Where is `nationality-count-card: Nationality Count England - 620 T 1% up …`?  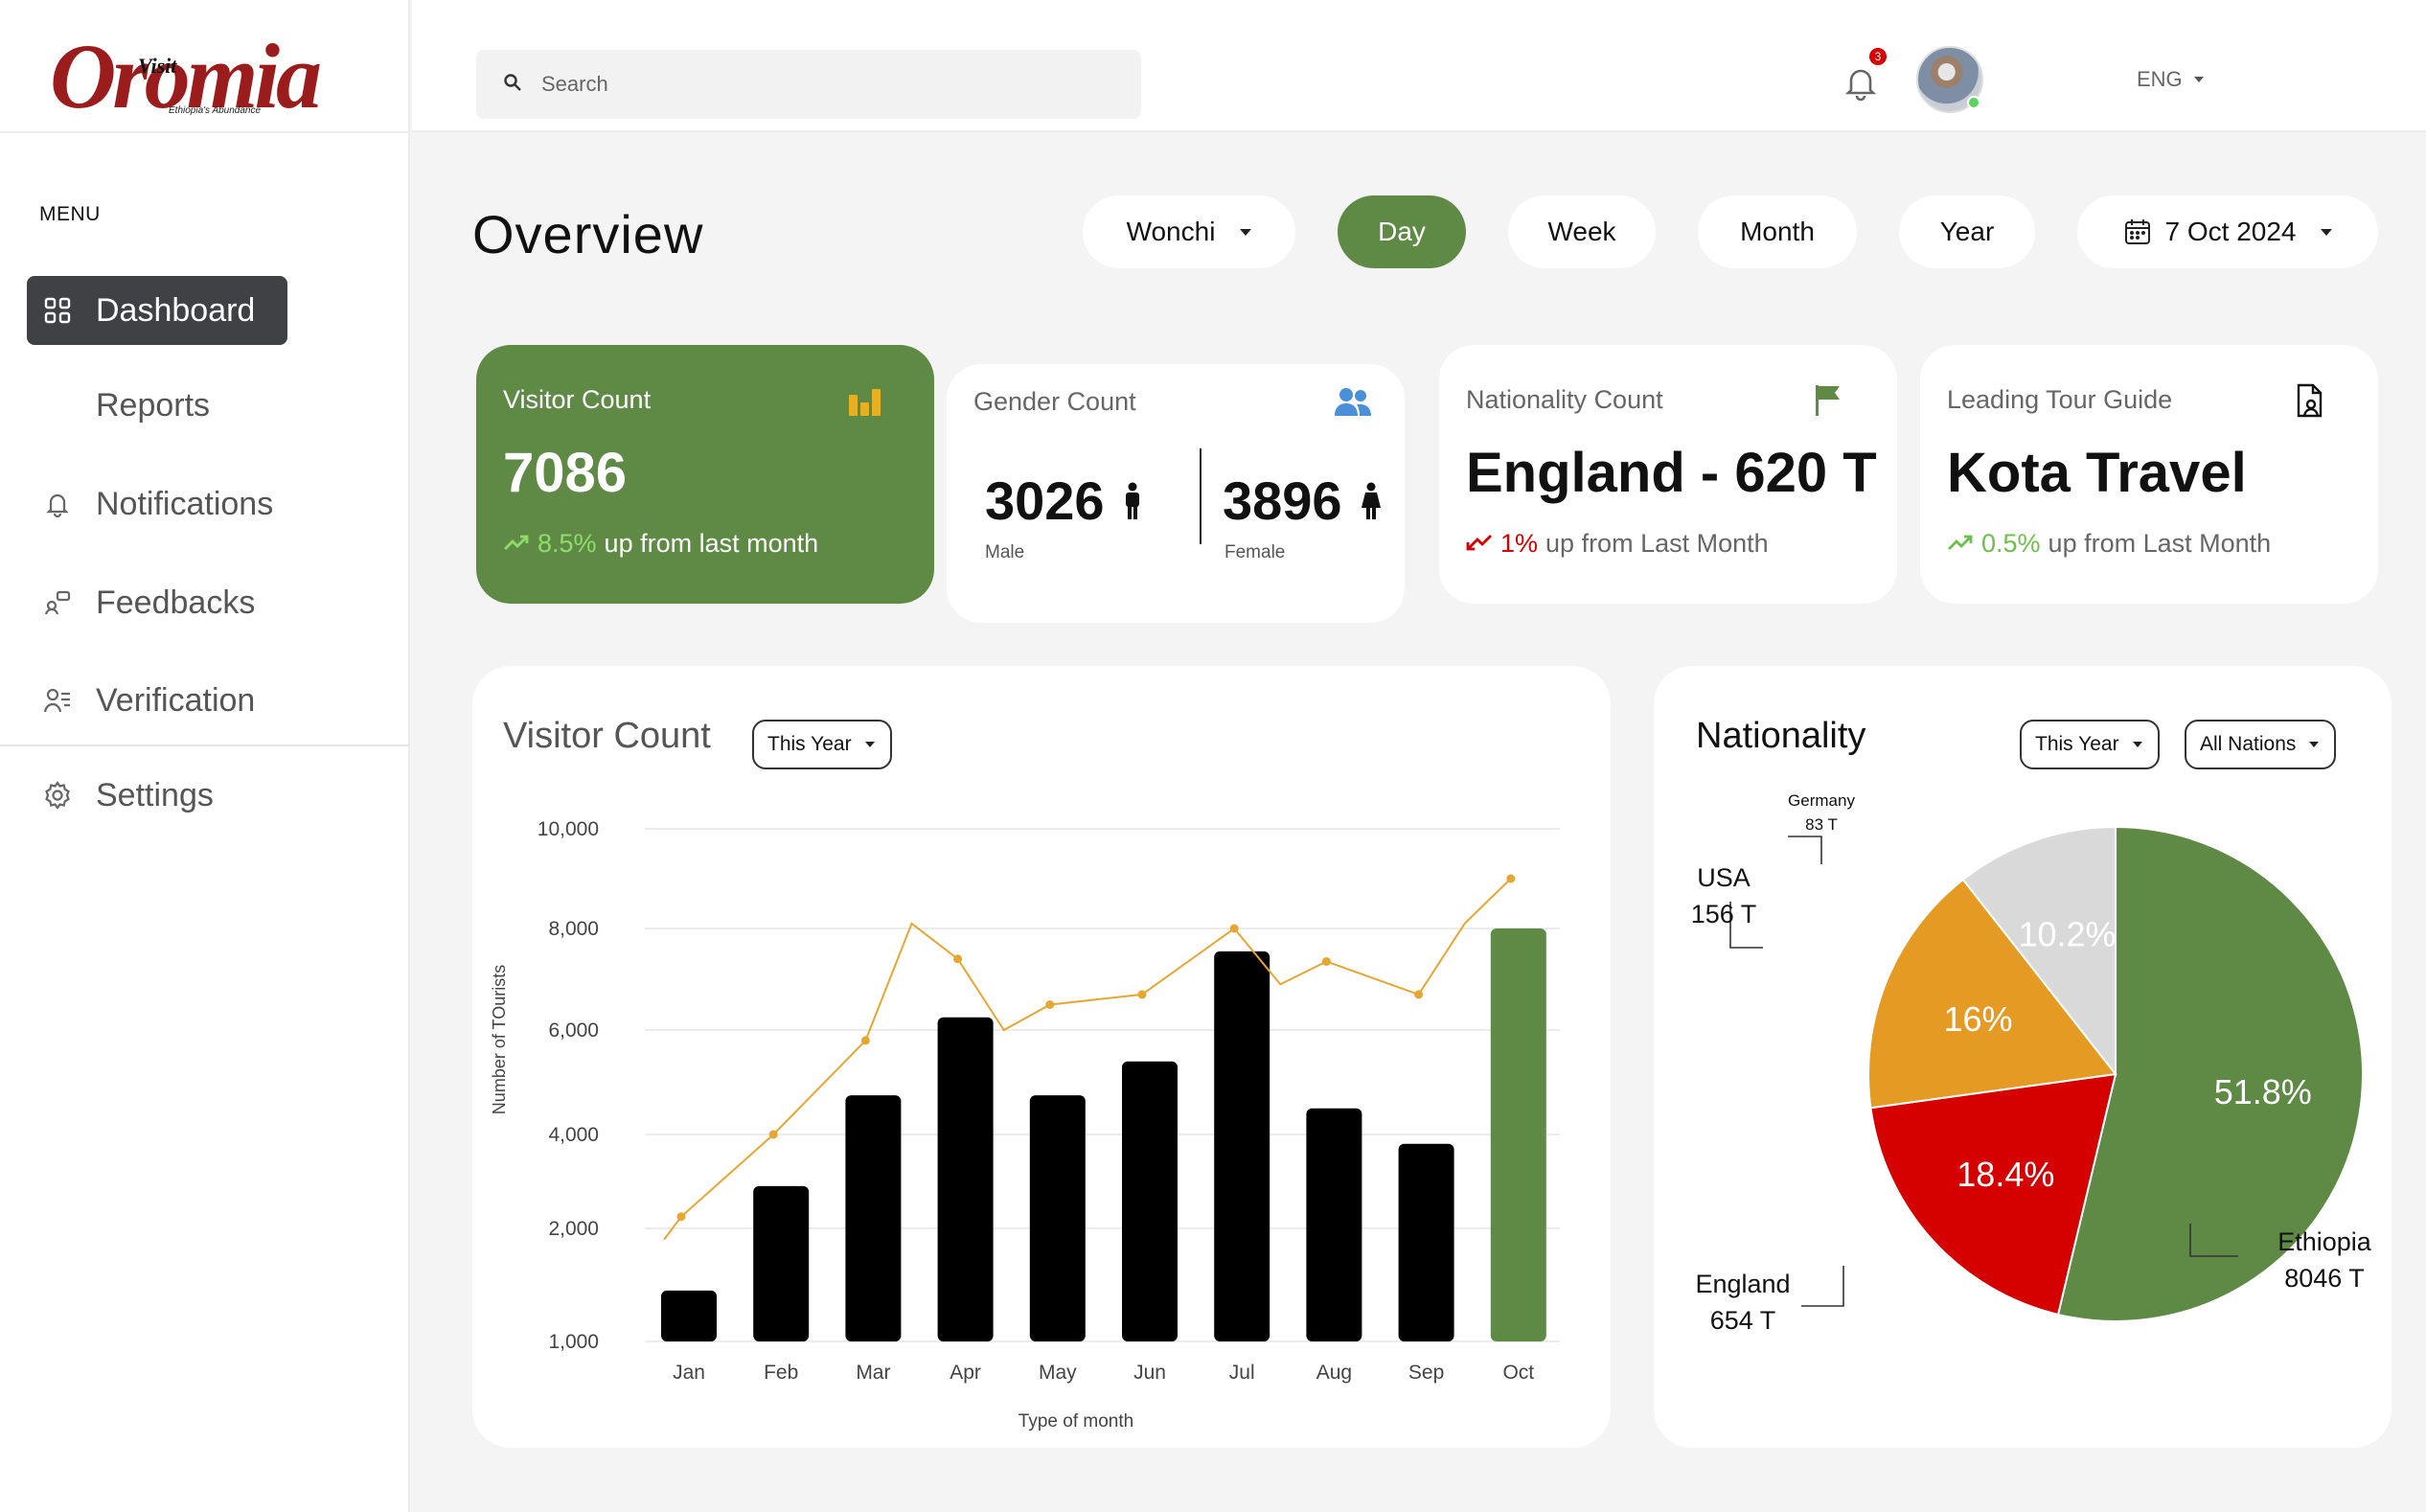
nationality-count-card: Nationality Count England - 620 T 1% up … is located at coordinates (1668, 474).